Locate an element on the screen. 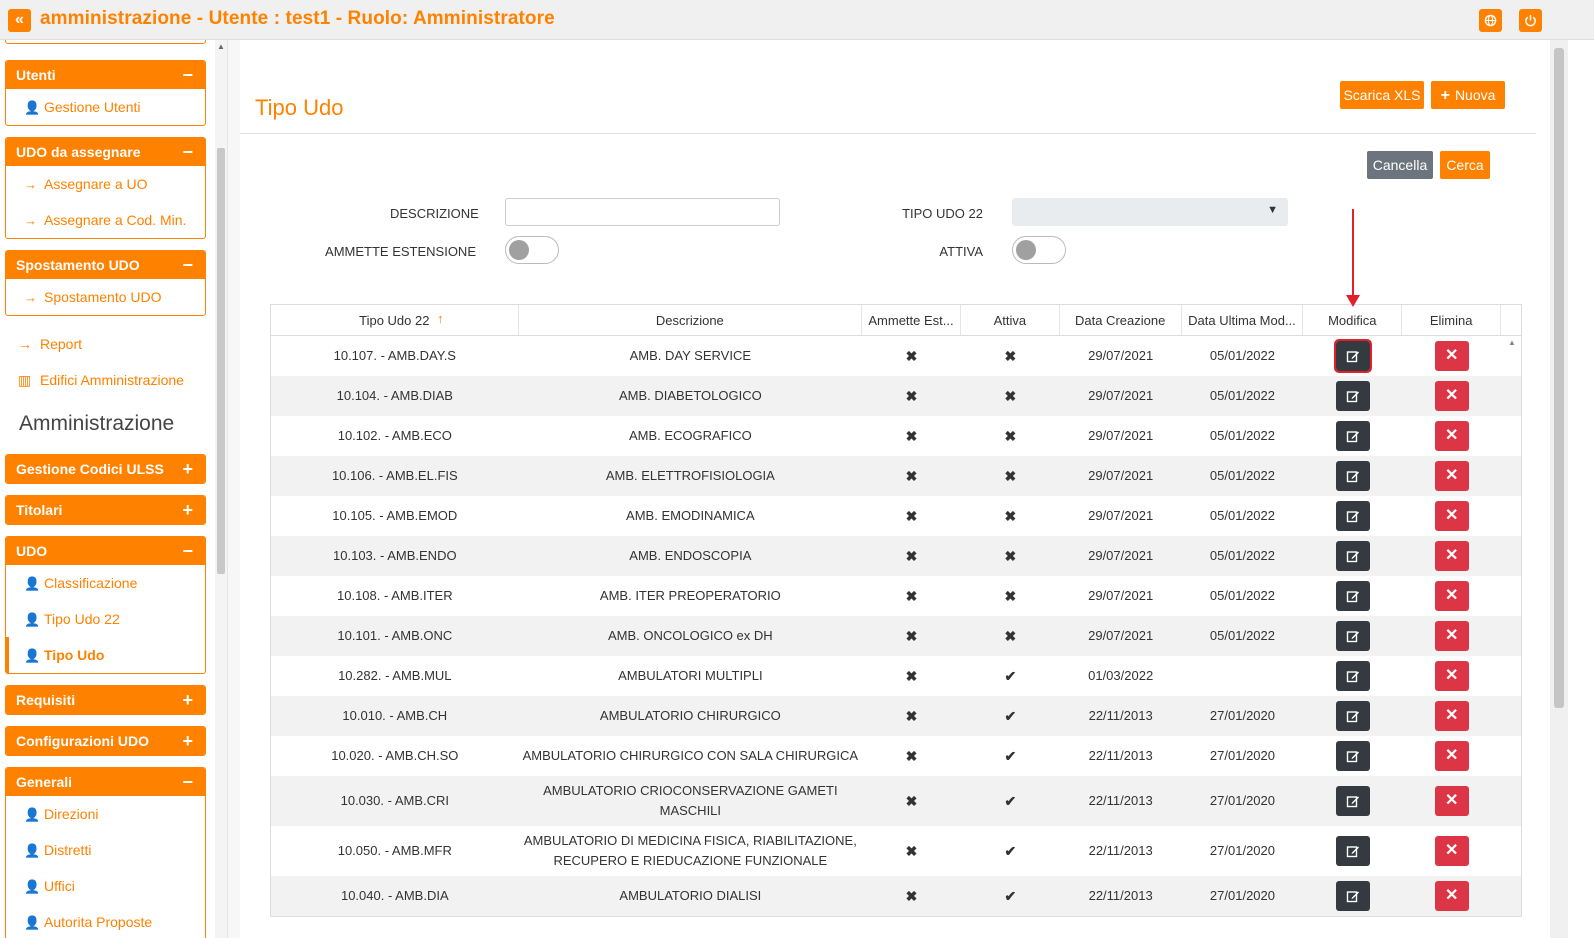 The height and width of the screenshot is (938, 1594). sidebar-item-direzioni: 👤 Direzioni is located at coordinates (105, 814).